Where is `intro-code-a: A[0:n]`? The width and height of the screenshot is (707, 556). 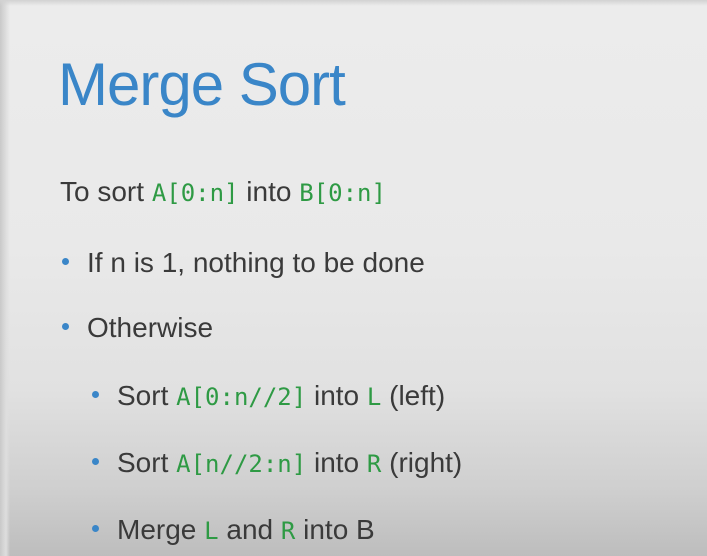 intro-code-a: A[0:n] is located at coordinates (195, 193).